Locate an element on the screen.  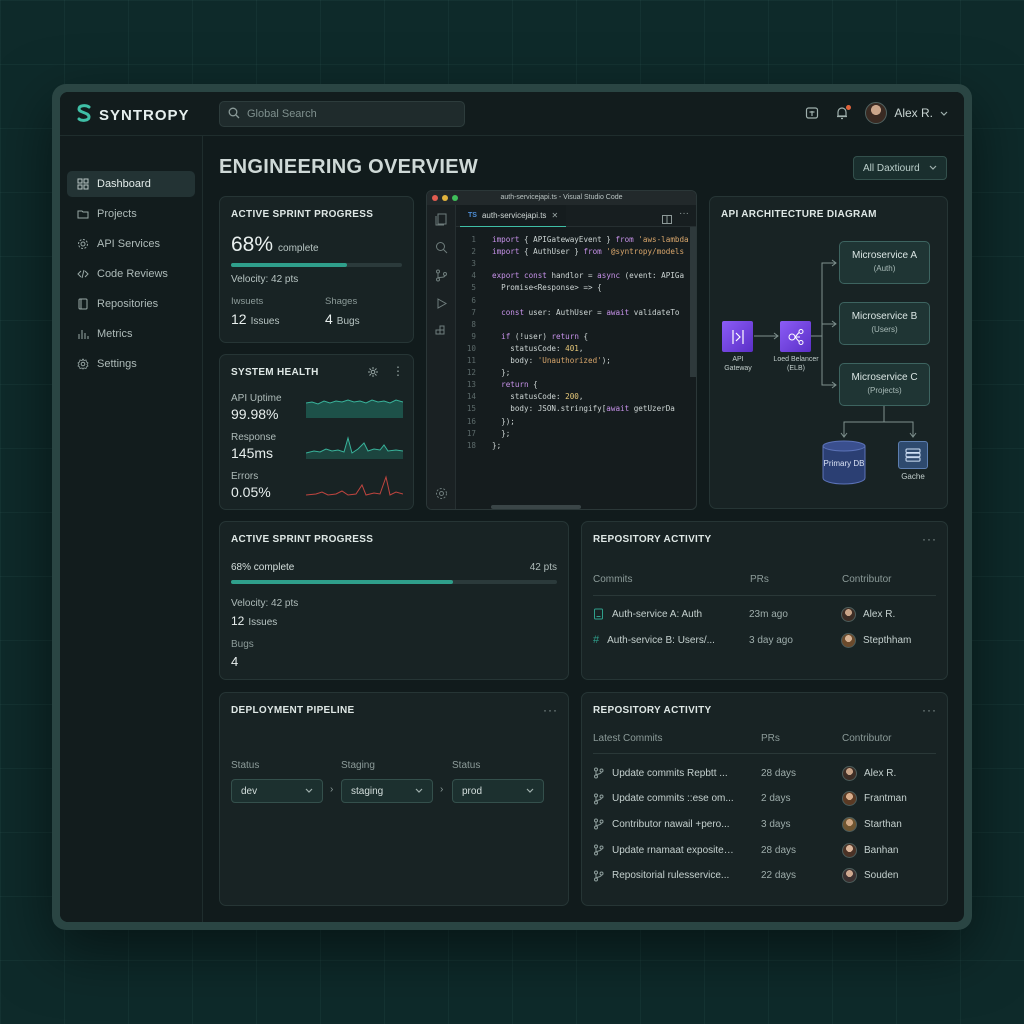
microservice-a-node: Microservice A (Auth) is located at coordinates (884, 262).